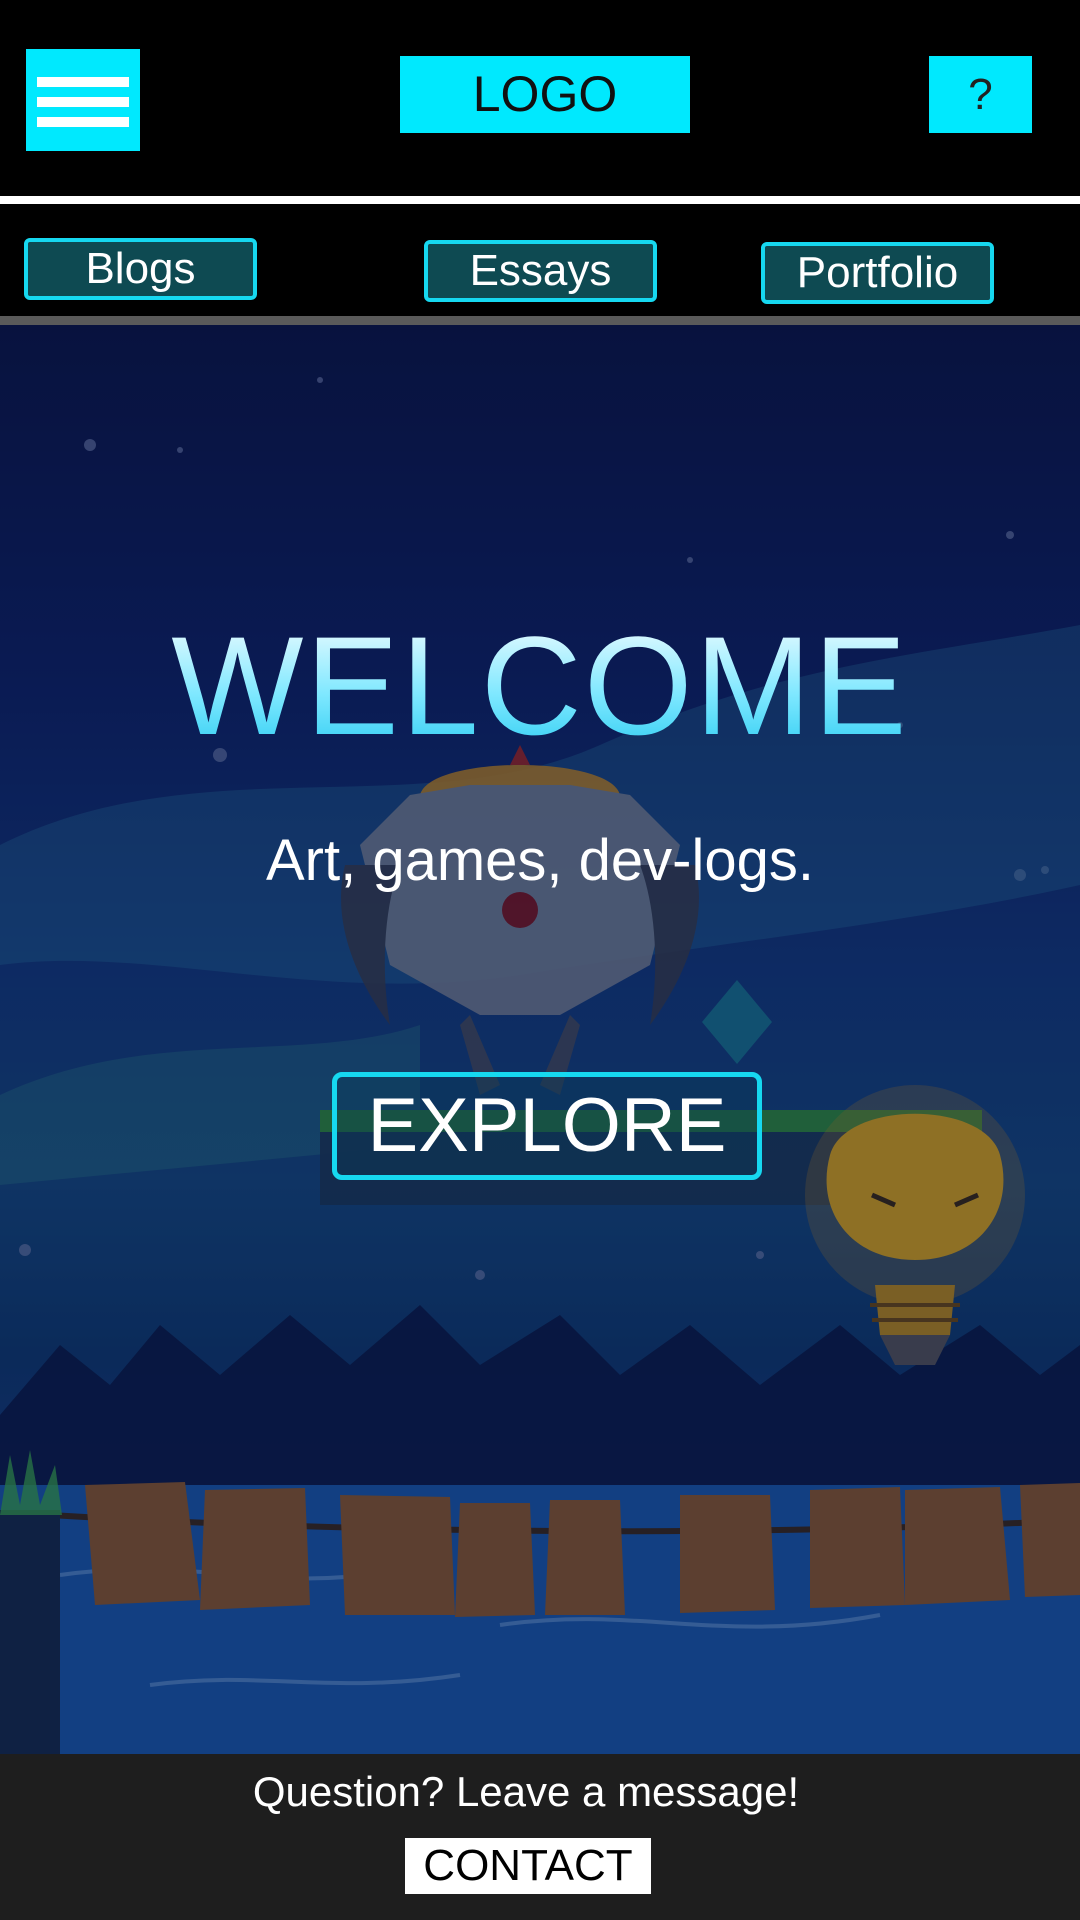  I want to click on nav-button-essays: Essays, so click(540, 271).